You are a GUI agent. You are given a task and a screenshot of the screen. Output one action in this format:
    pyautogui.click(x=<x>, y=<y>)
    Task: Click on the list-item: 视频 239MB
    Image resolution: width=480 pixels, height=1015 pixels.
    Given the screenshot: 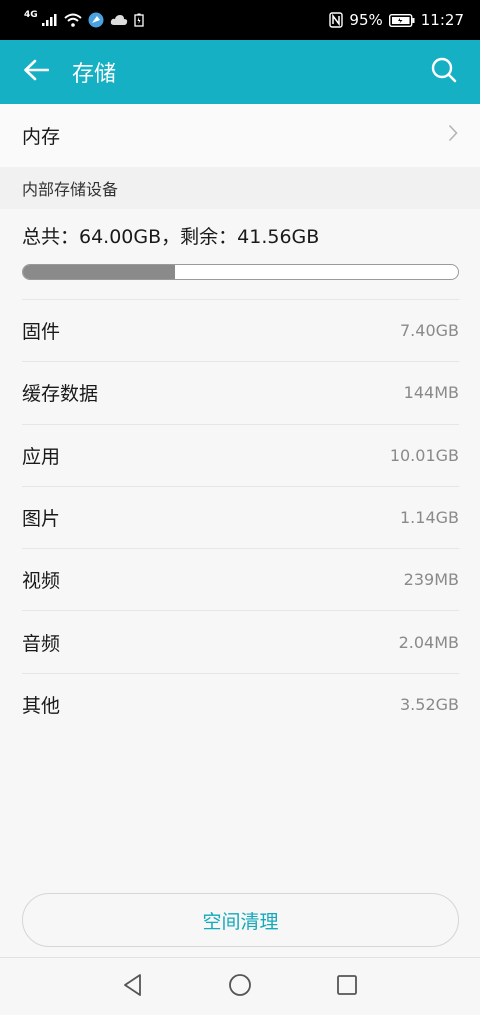 What is the action you would take?
    pyautogui.click(x=240, y=579)
    